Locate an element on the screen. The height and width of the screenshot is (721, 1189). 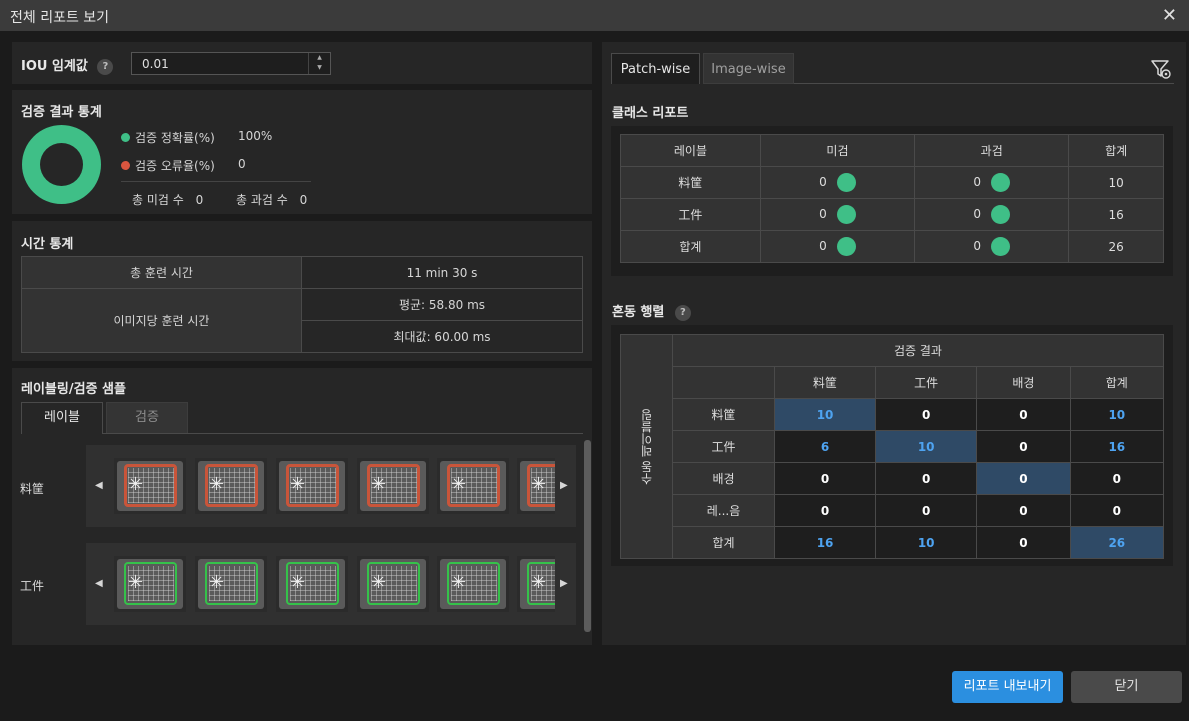
class-row-label: 합계 is located at coordinates (690, 246).